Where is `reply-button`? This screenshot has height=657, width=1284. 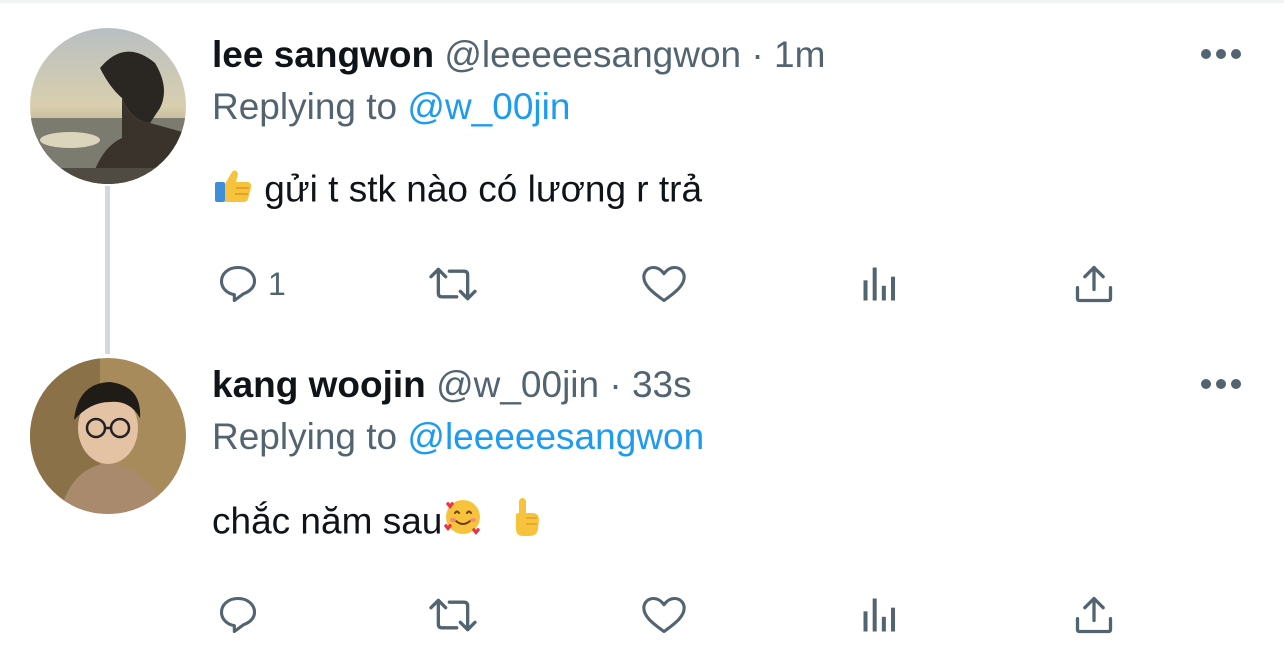 reply-button is located at coordinates (242, 615).